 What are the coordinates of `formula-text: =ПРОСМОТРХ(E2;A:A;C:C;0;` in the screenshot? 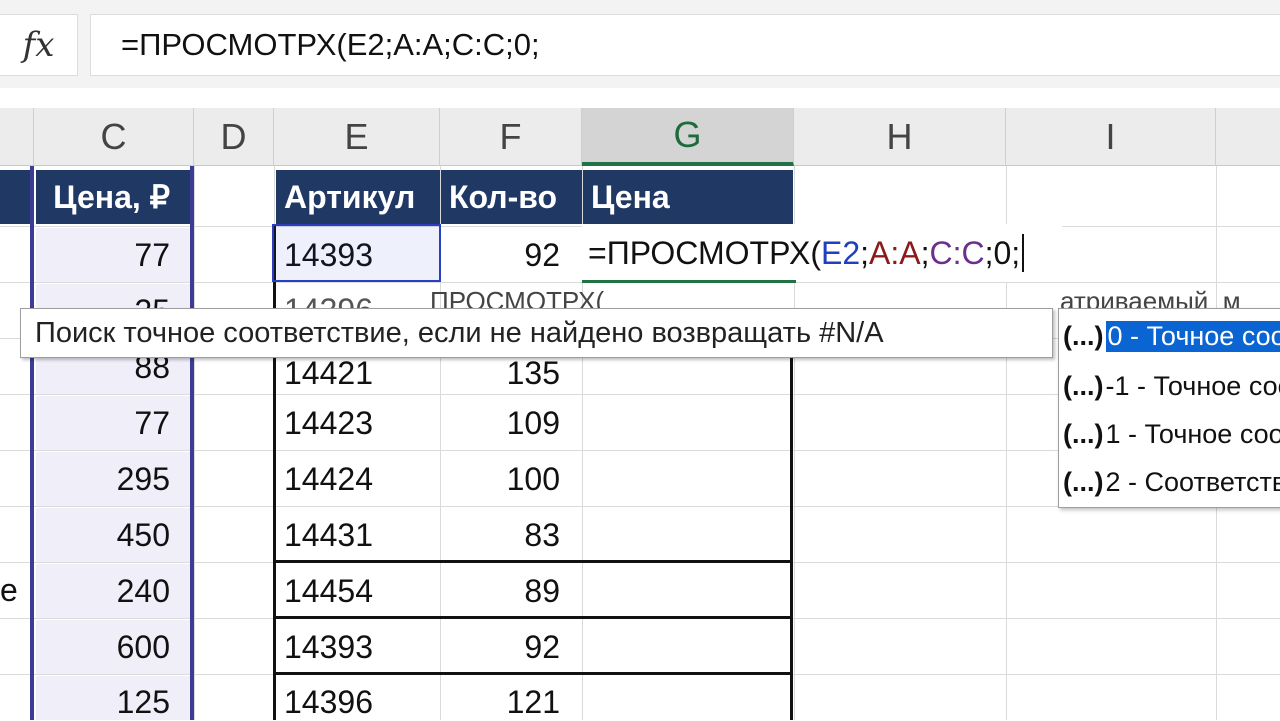 It's located at (330, 45).